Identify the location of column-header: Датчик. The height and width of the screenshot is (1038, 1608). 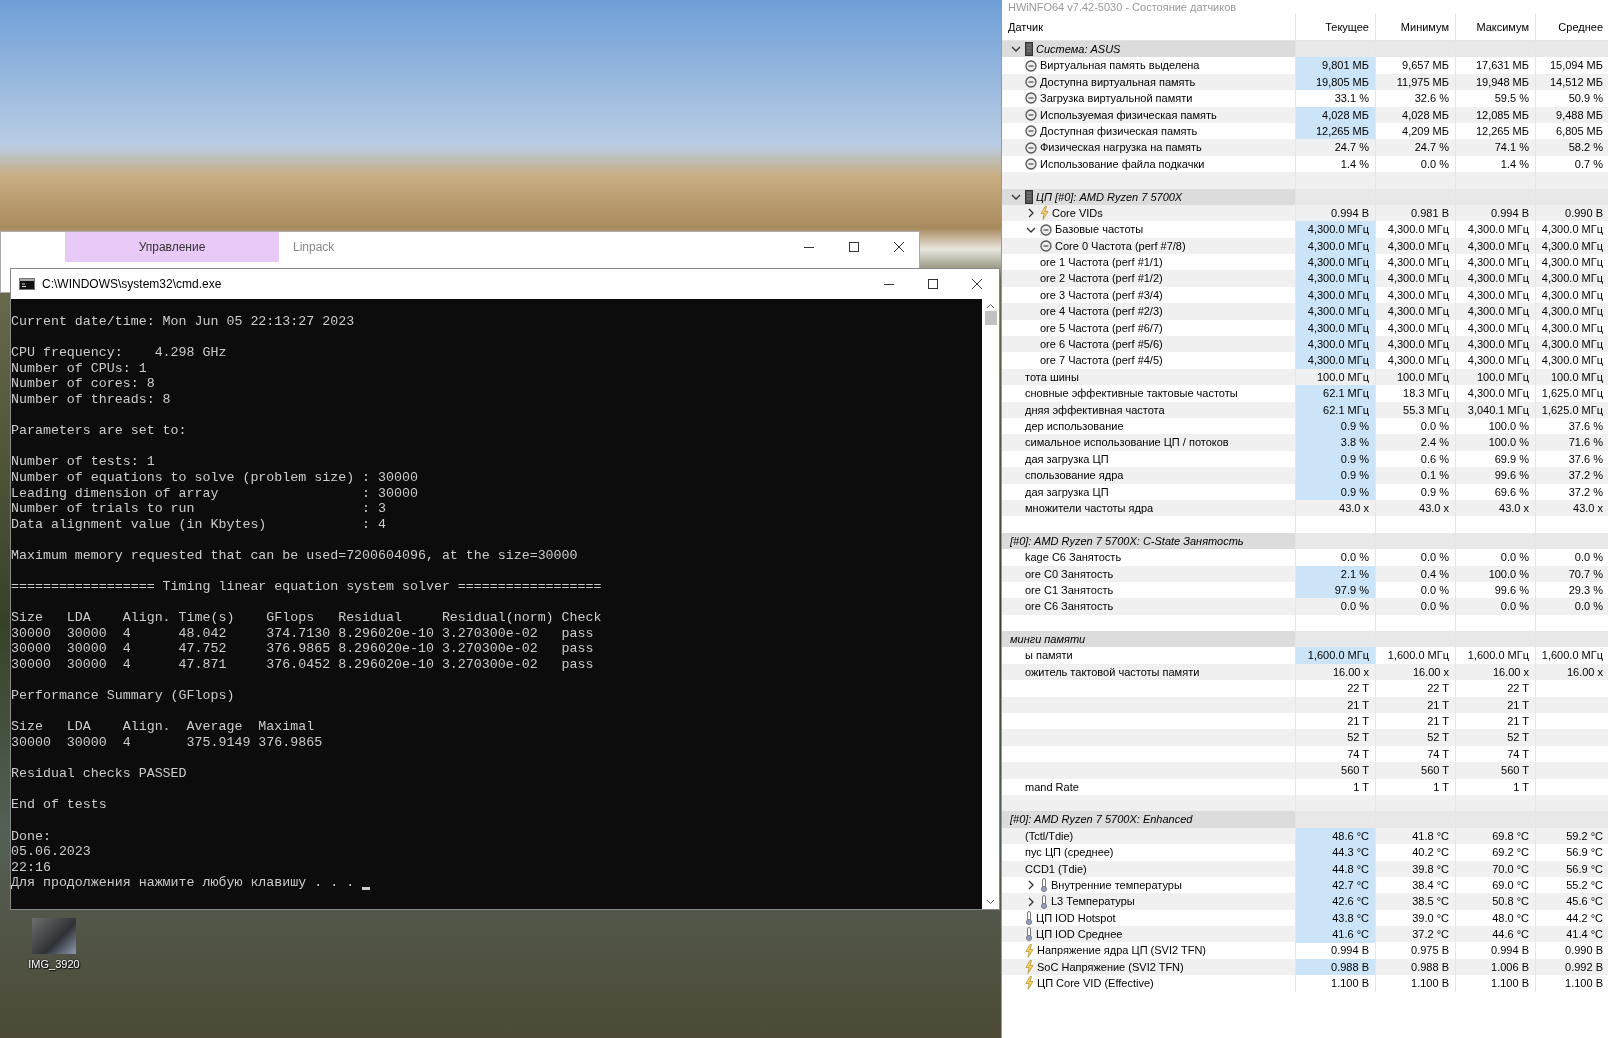
(1026, 27).